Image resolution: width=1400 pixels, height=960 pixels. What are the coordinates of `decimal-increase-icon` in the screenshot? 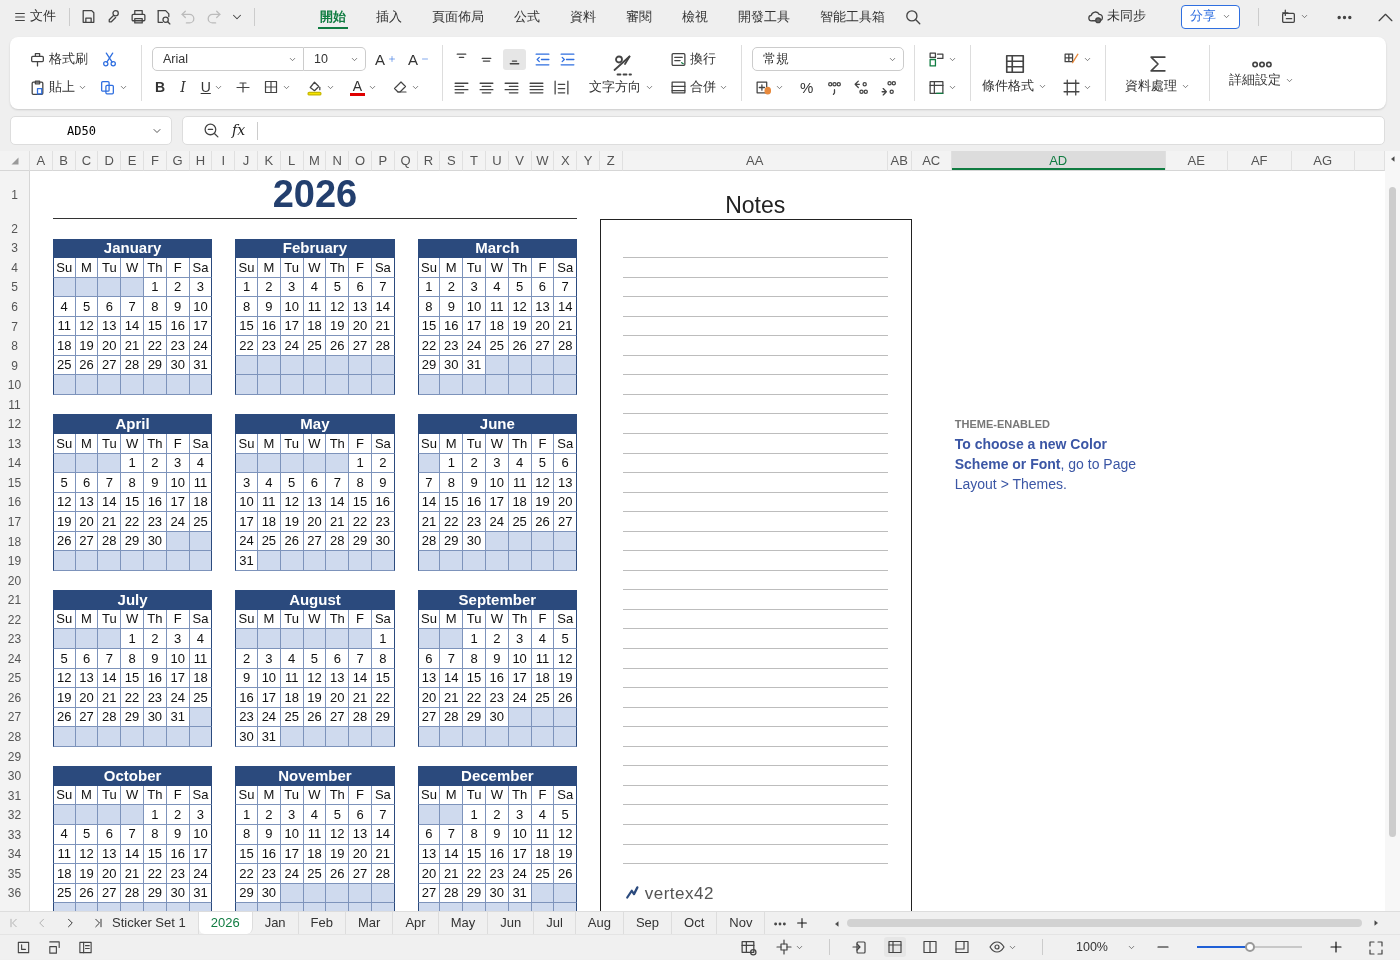 It's located at (862, 87).